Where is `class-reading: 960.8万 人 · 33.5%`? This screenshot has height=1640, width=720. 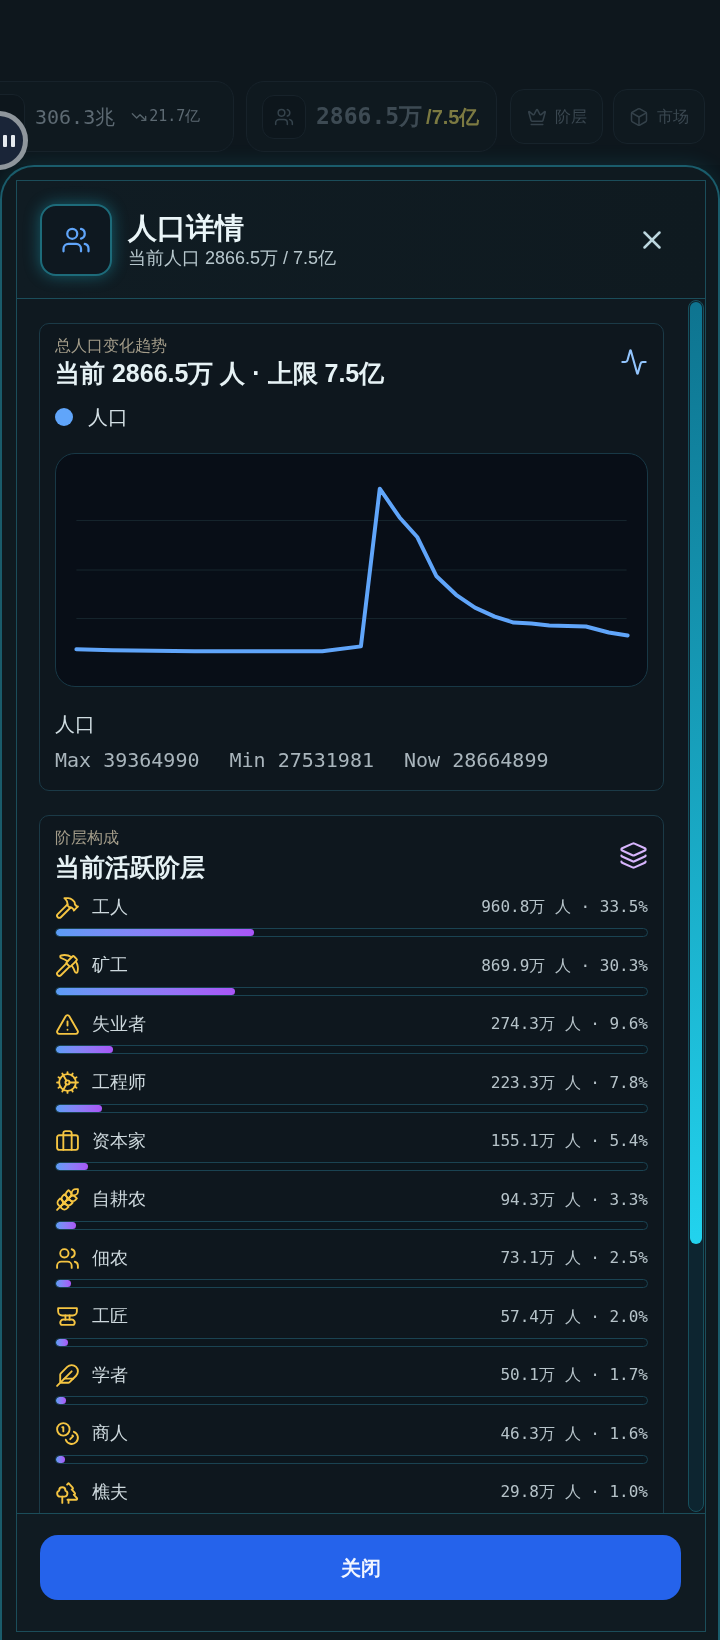 class-reading: 960.8万 人 · 33.5% is located at coordinates (564, 907).